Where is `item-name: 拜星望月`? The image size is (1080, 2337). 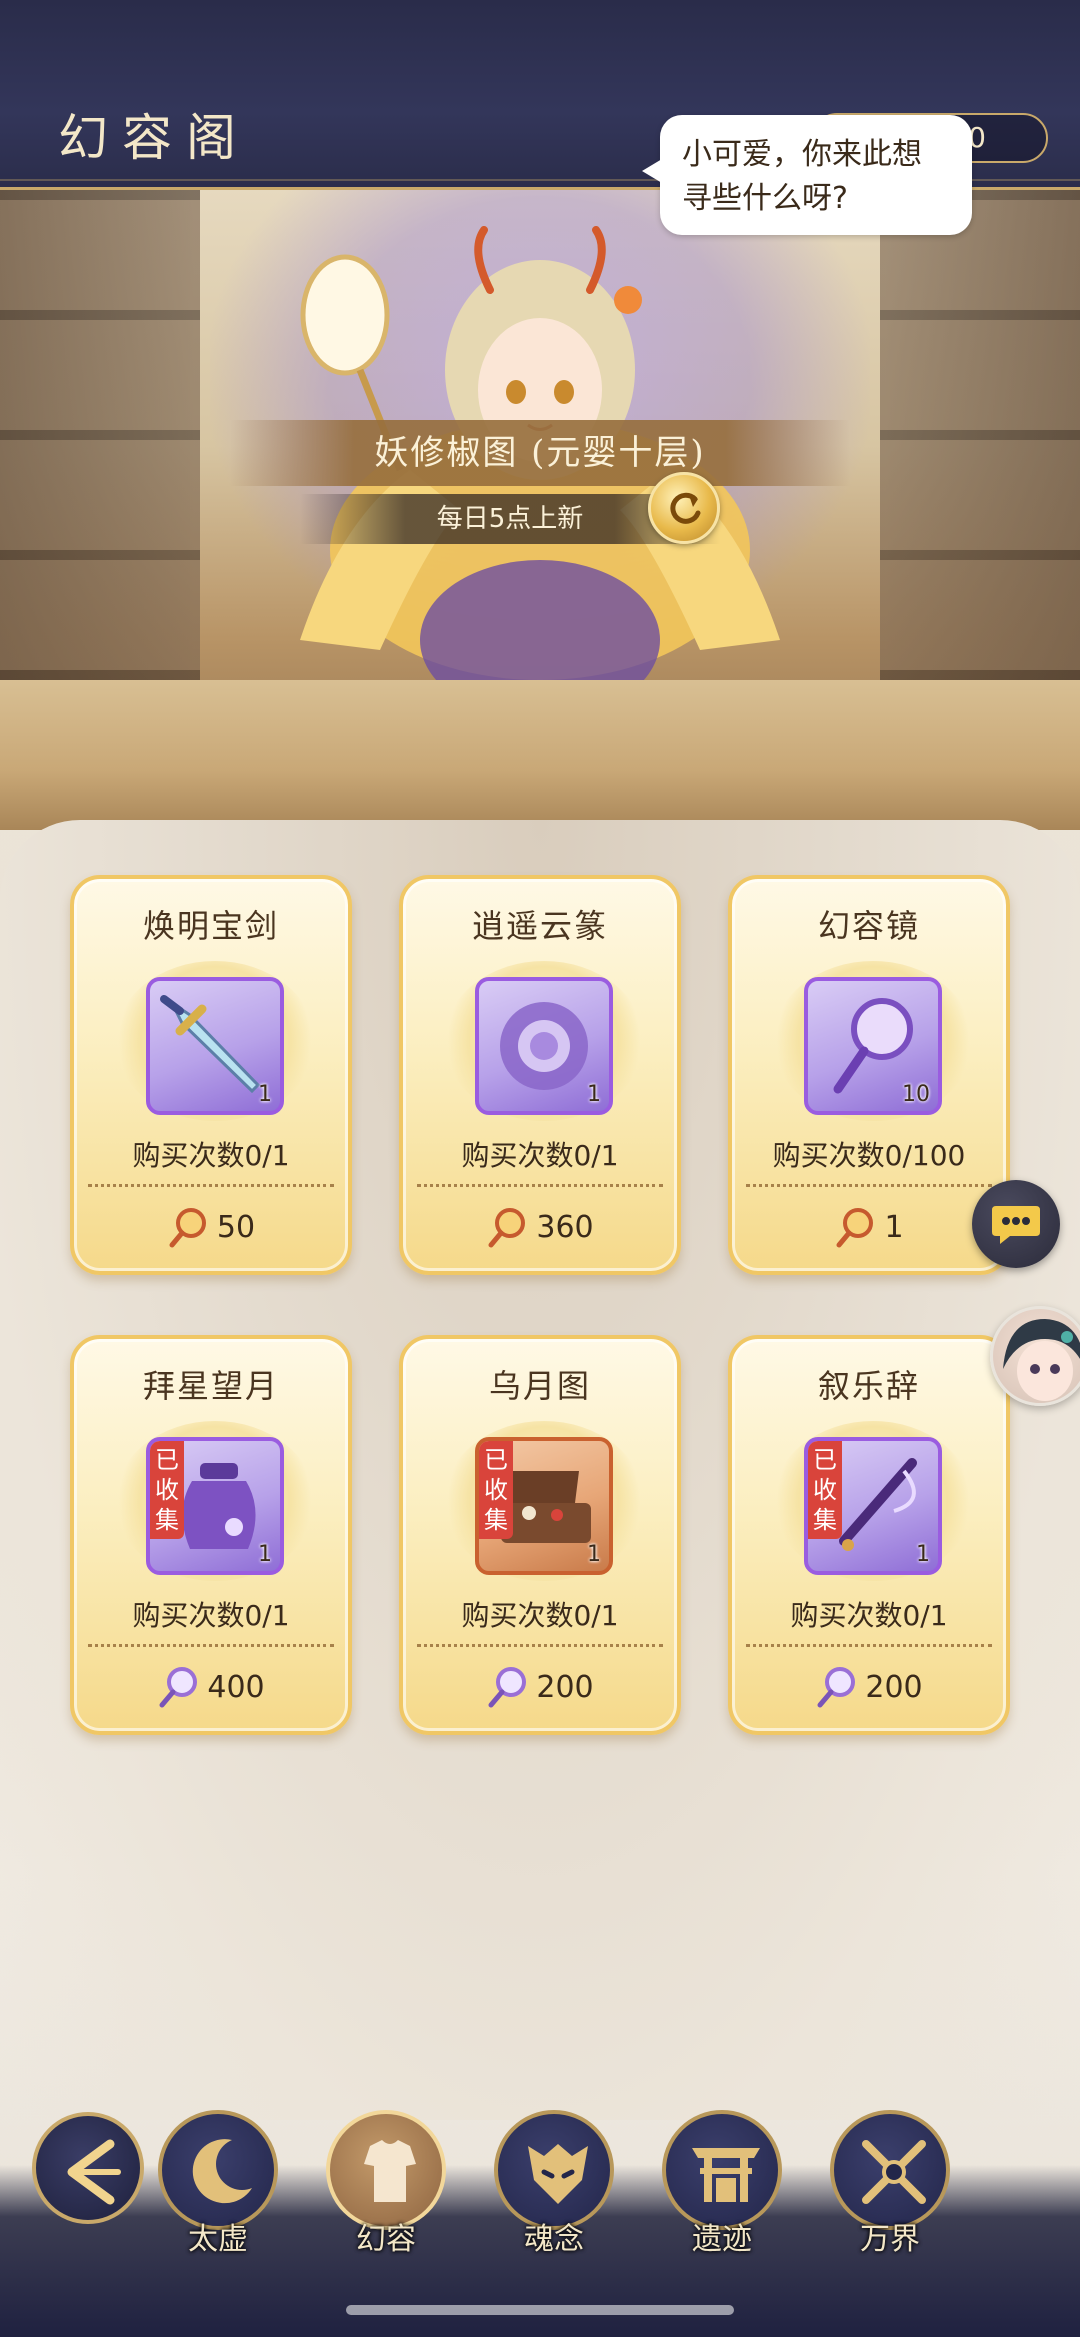
item-name: 拜星望月 is located at coordinates (210, 1386).